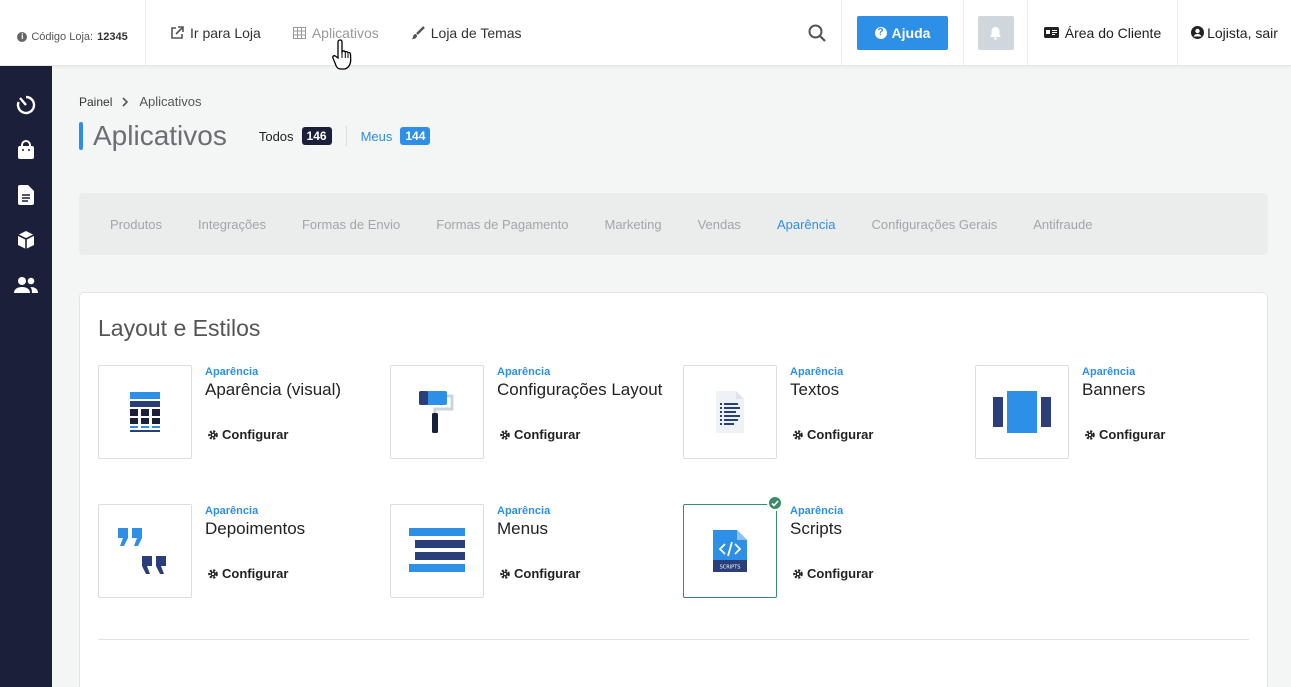 The height and width of the screenshot is (687, 1291). I want to click on go-to-store-label: Ir para Loja, so click(225, 32).